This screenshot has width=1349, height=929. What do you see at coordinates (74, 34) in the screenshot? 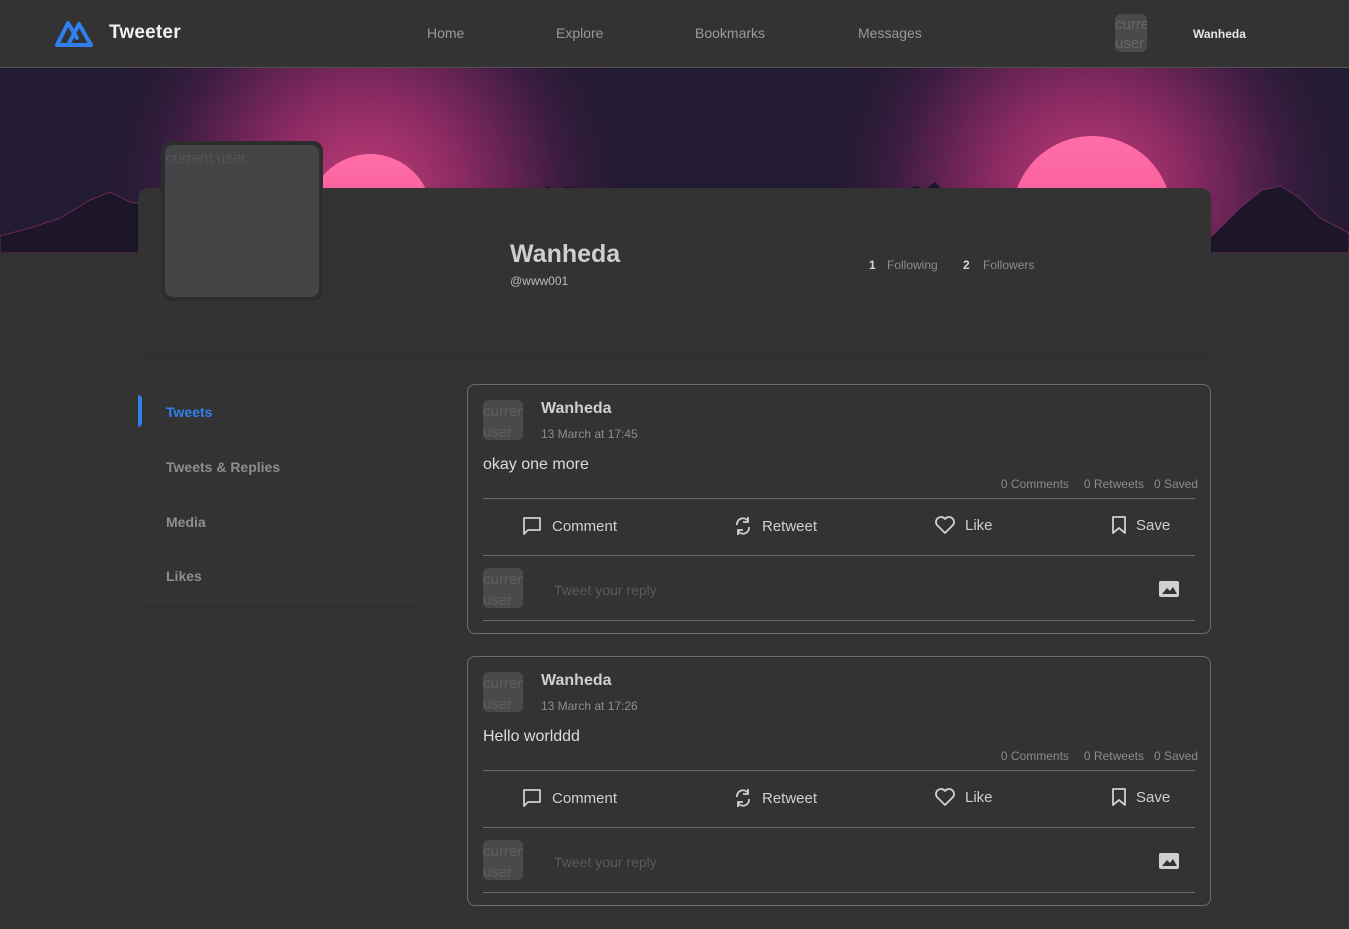
I see `tweeter-logo-icon` at bounding box center [74, 34].